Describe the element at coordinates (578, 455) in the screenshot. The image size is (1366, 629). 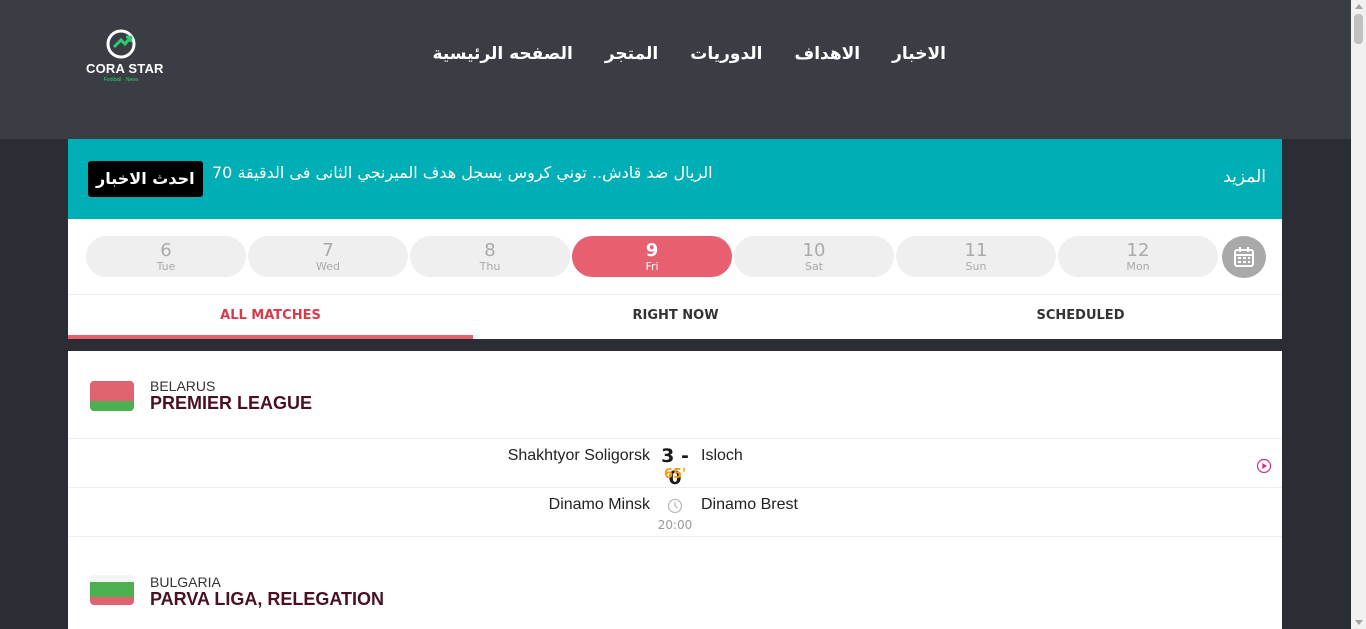
I see `home-team: Shakhtyor Soligorsk` at that location.